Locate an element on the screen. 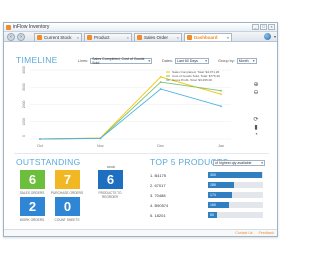 The image size is (320, 265). group-filter: Group by: Month ▾ is located at coordinates (237, 61).